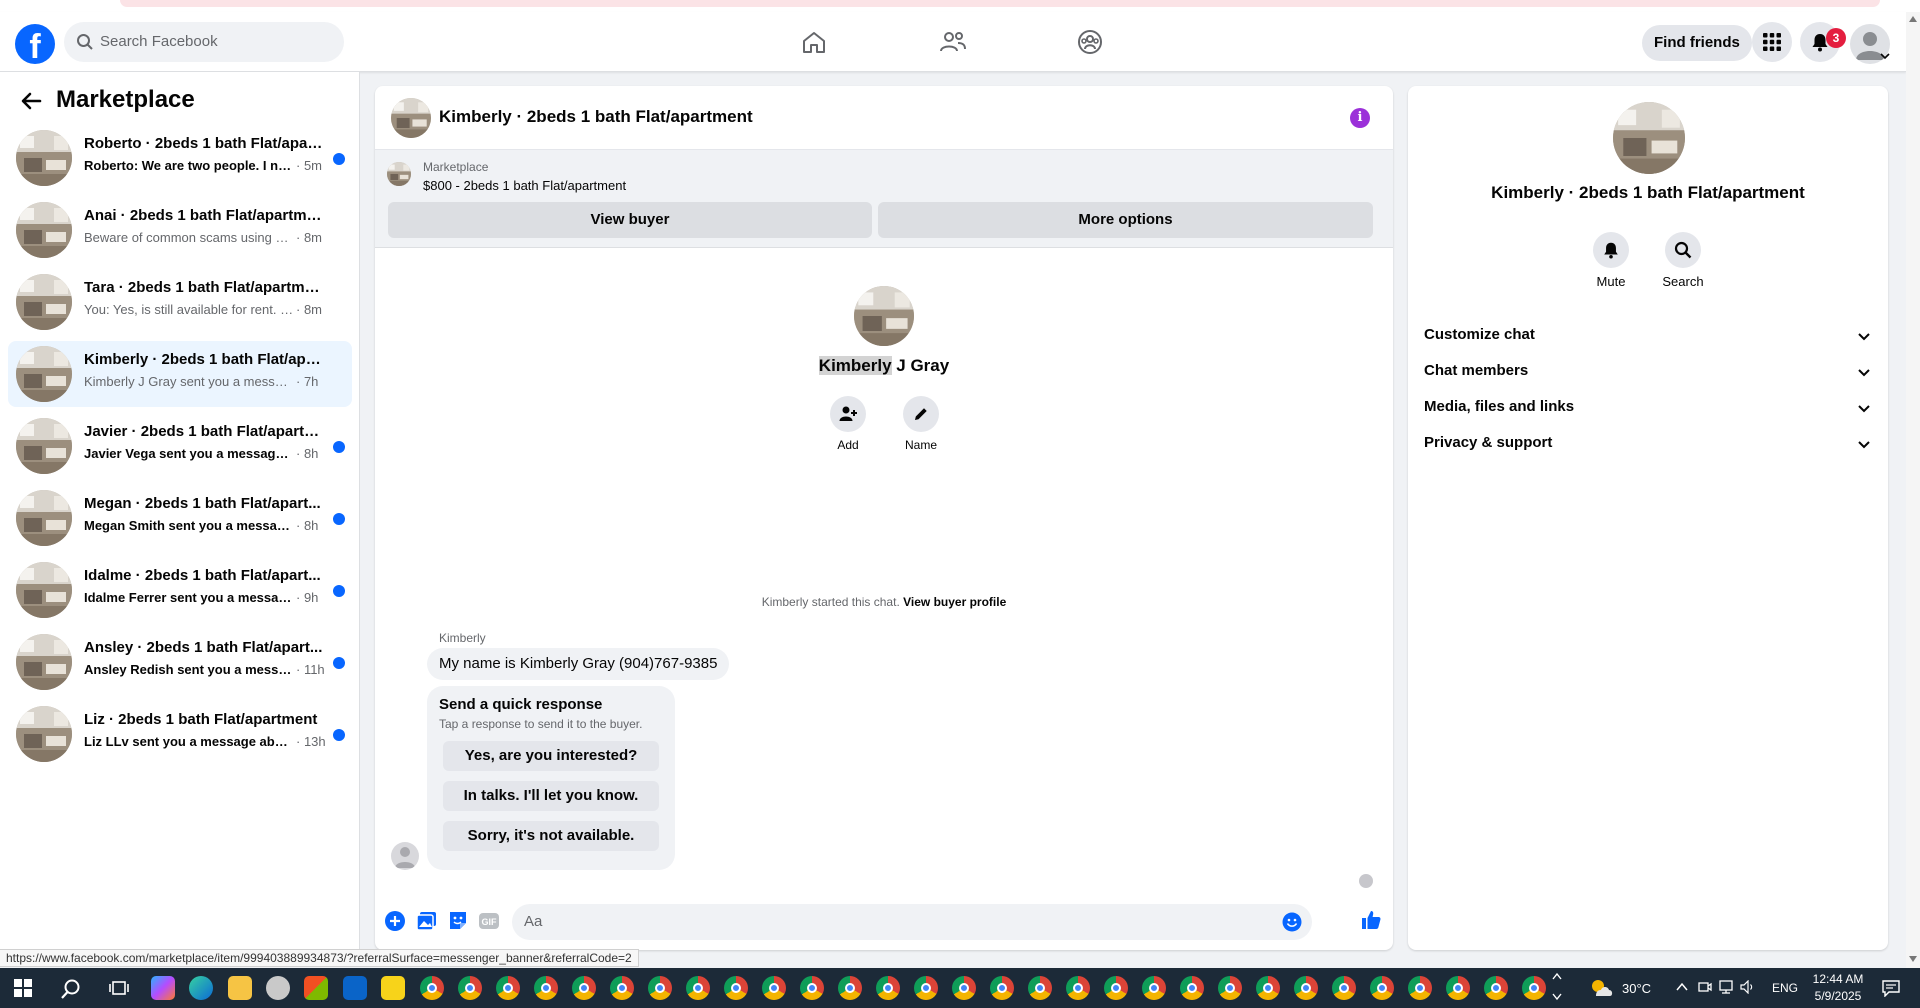 This screenshot has width=1920, height=1008. I want to click on file-explorer-icon, so click(240, 988).